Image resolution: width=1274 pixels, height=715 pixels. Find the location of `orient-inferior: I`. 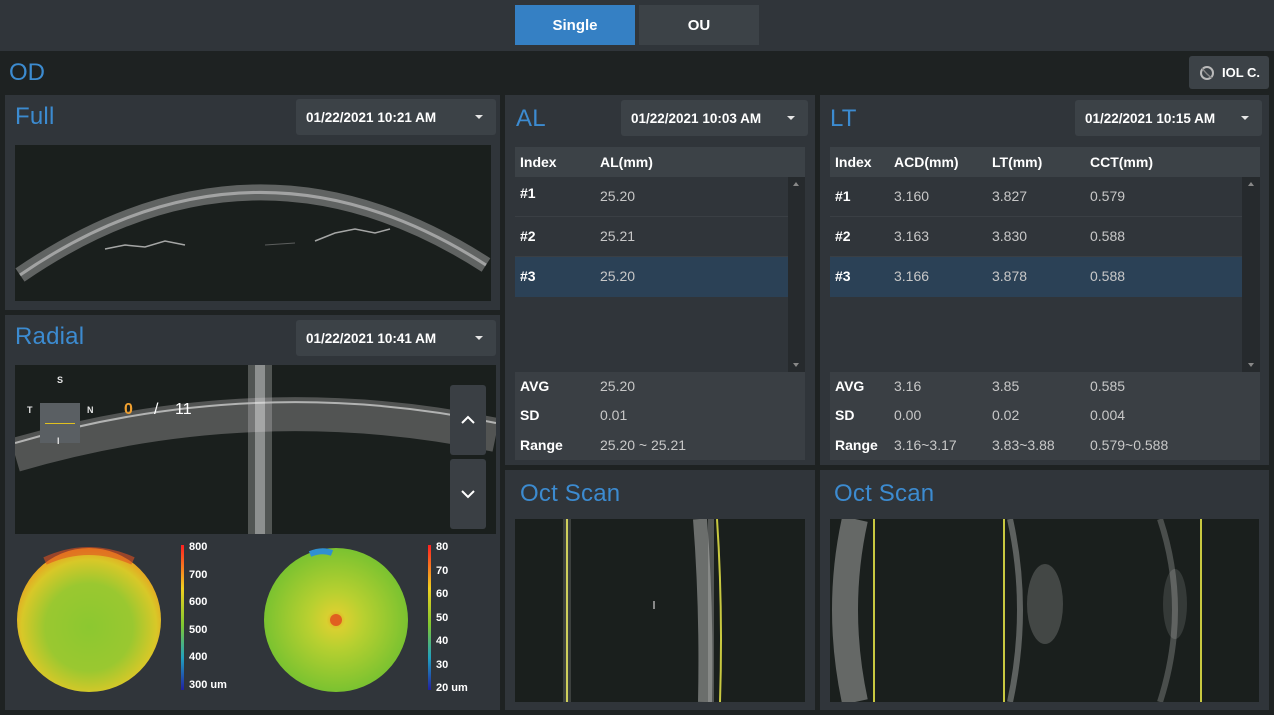

orient-inferior: I is located at coordinates (58, 441).